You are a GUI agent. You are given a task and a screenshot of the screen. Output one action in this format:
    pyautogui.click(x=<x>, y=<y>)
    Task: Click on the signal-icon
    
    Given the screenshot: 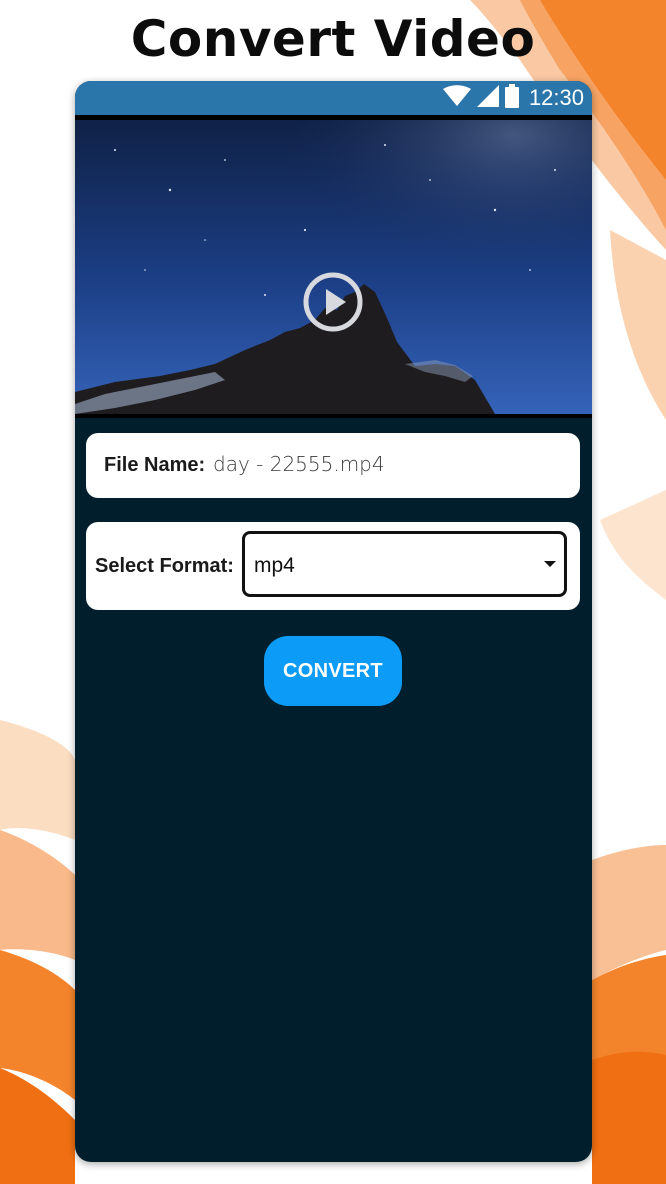 What is the action you would take?
    pyautogui.click(x=487, y=98)
    